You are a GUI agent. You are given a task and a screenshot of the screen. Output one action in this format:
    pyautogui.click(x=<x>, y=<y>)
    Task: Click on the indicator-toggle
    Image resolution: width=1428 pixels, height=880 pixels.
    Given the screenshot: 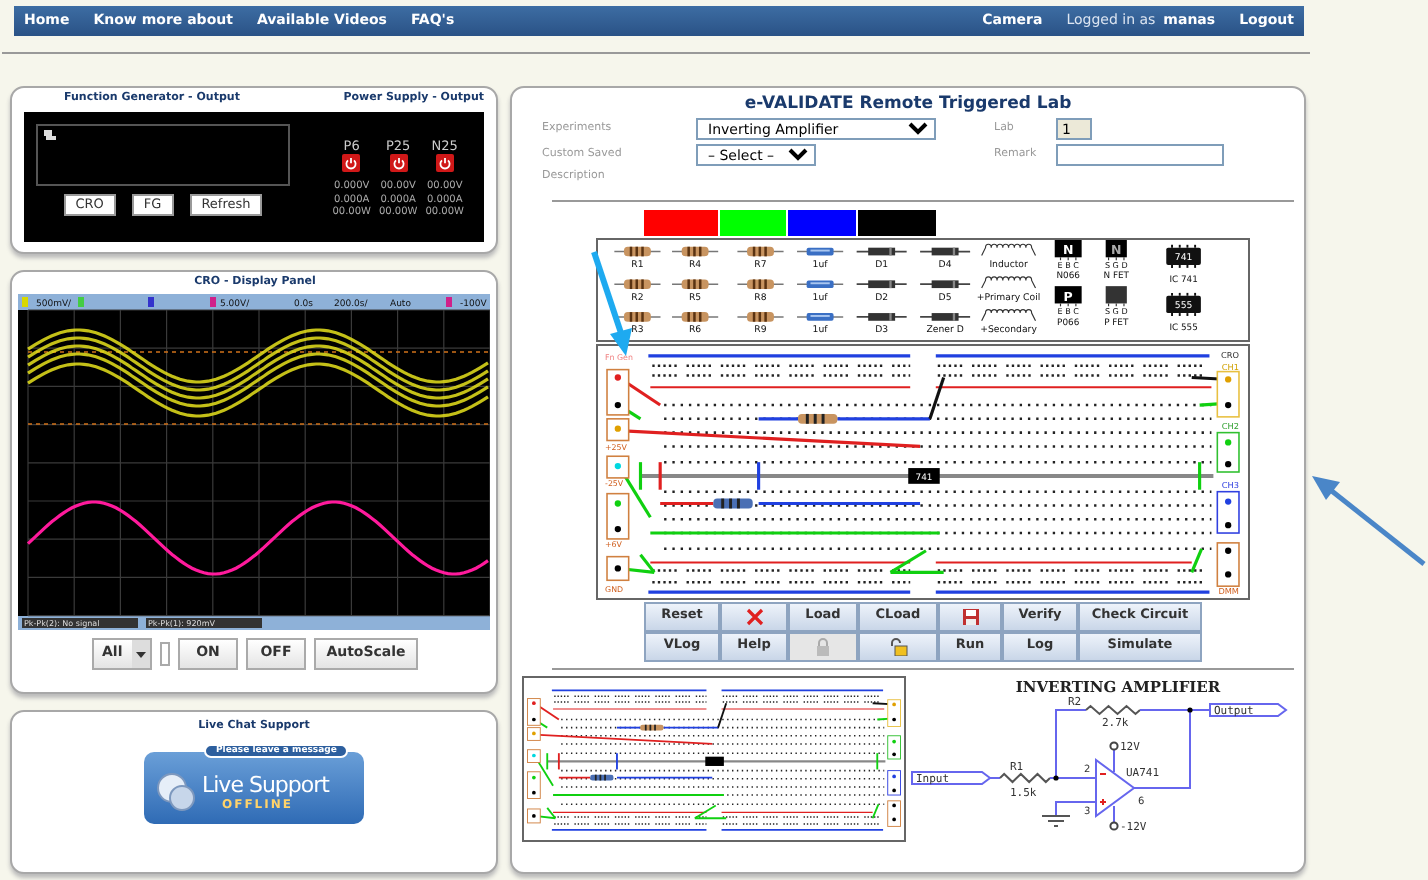 What is the action you would take?
    pyautogui.click(x=165, y=653)
    